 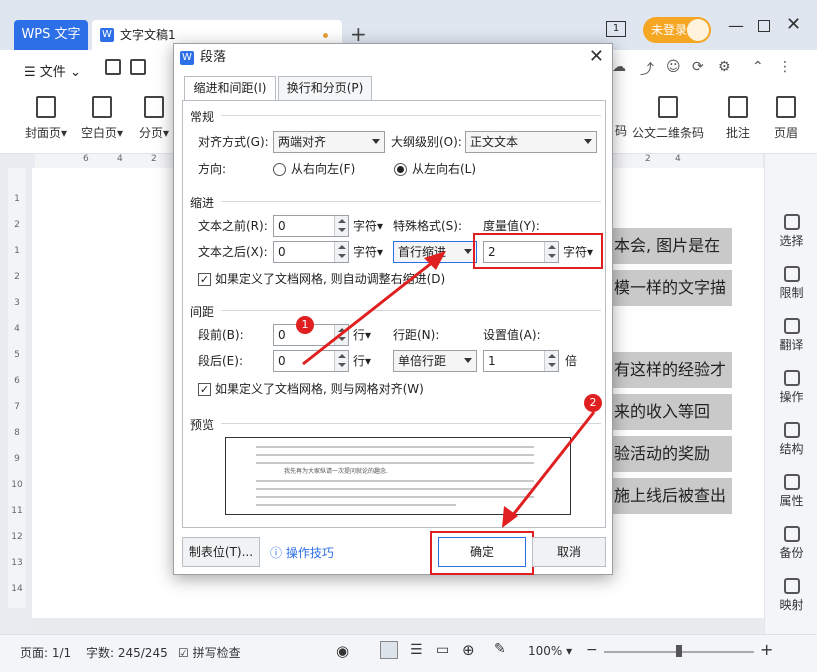 What do you see at coordinates (449, 389) in the screenshot?
I see `annotation-arrows` at bounding box center [449, 389].